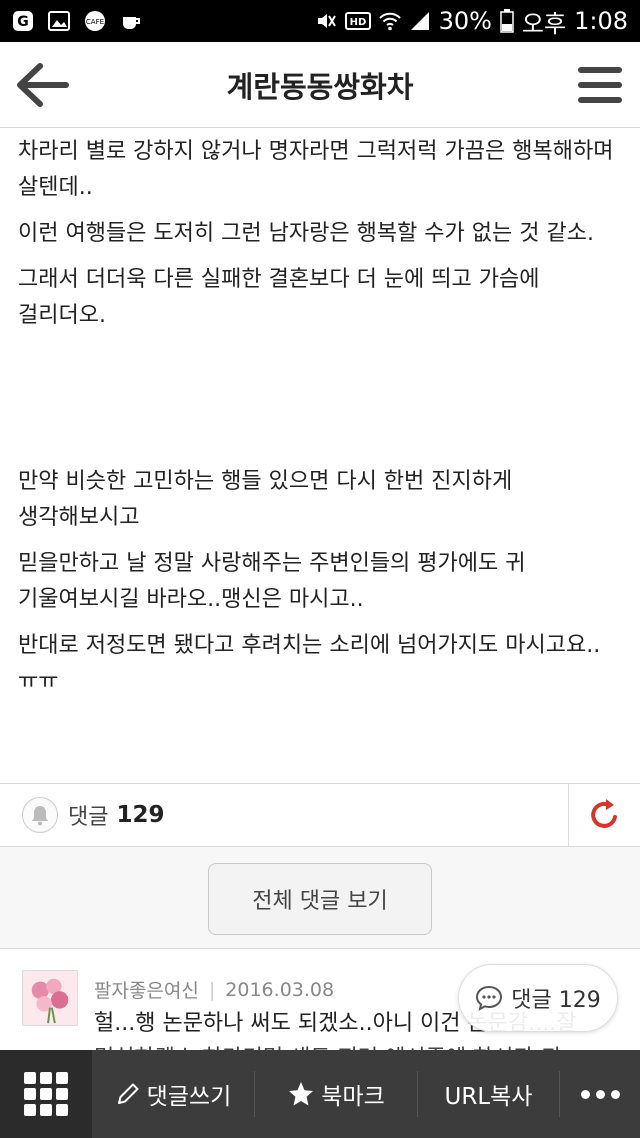 The height and width of the screenshot is (1138, 640). Describe the element at coordinates (316, 169) in the screenshot. I see `article-paragraph: 차라리 별로 강하지 않거나 명자라면 그럭저럭 가끔은 행복해하며 살텐데..` at that location.